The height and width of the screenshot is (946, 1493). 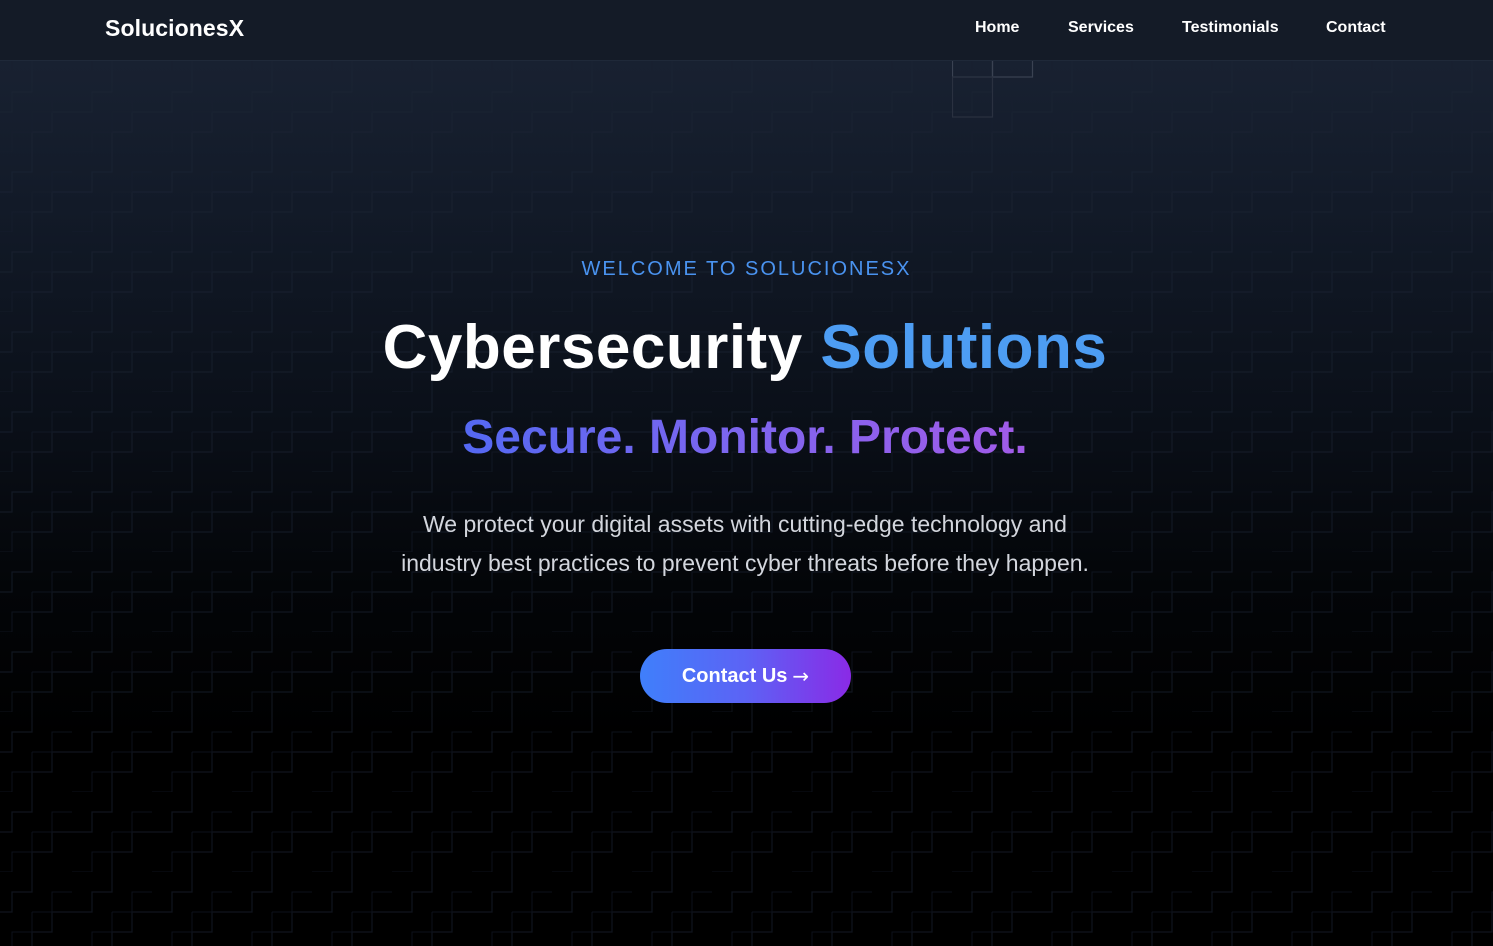 I want to click on brand-logo: SolucionesX, so click(x=174, y=28).